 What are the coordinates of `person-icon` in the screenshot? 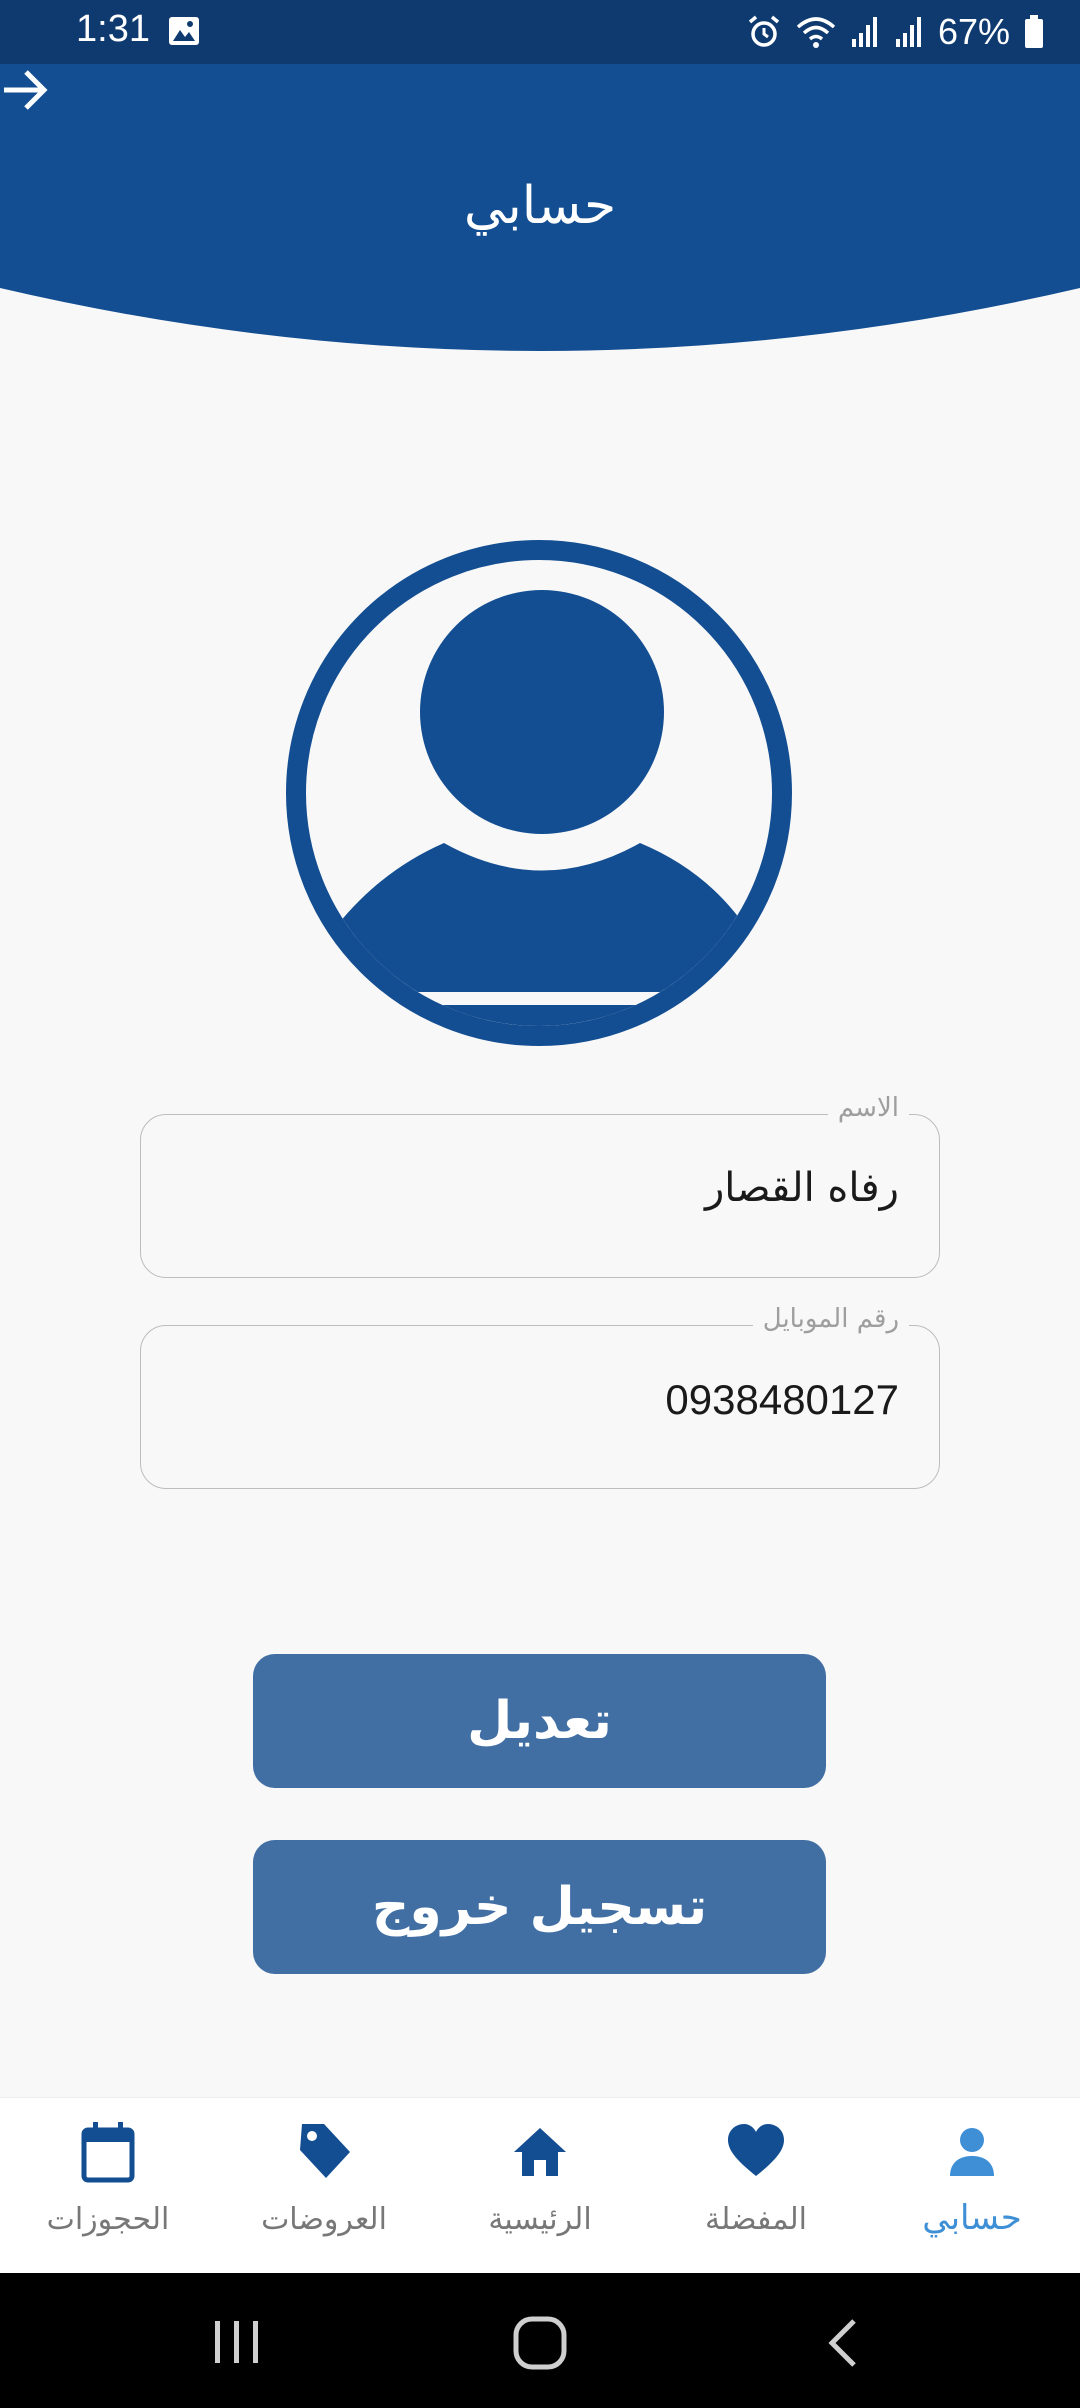 It's located at (972, 2152).